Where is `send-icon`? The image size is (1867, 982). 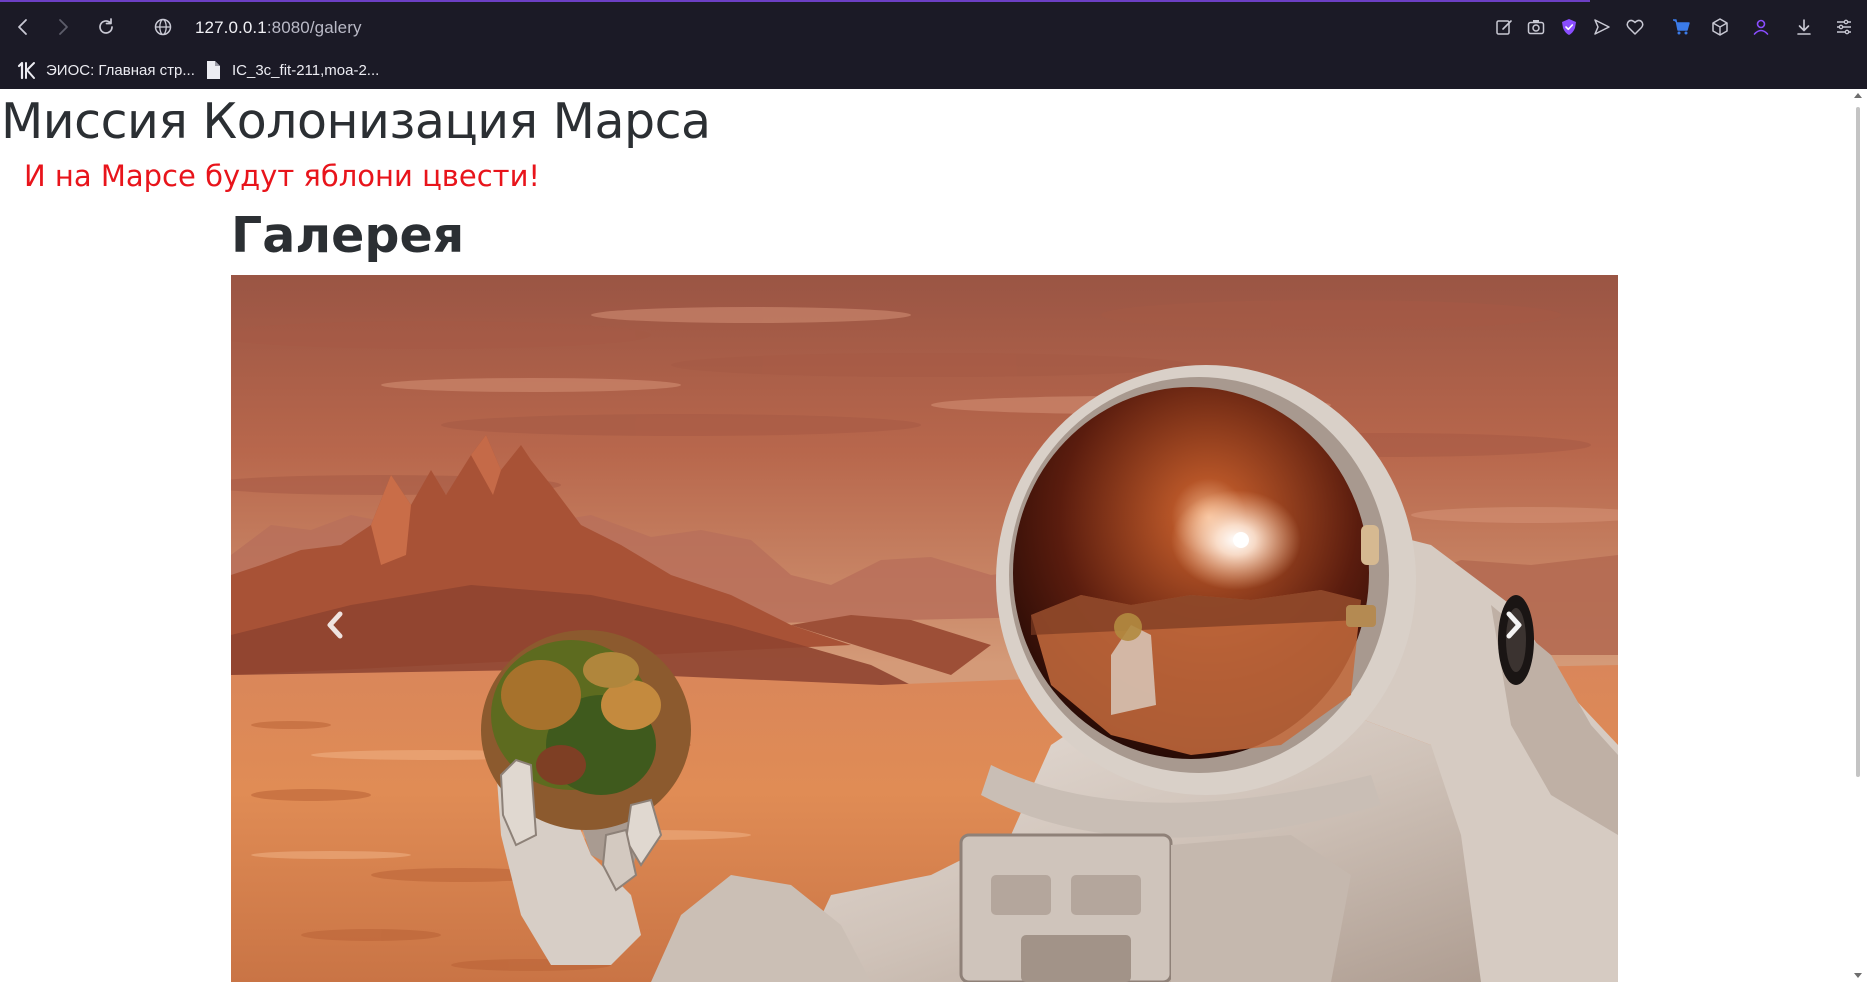 send-icon is located at coordinates (1602, 27).